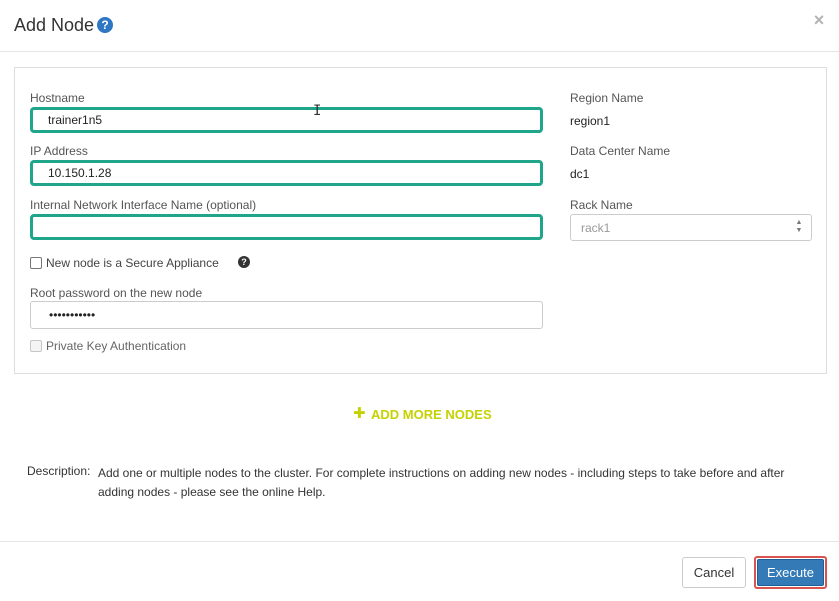 This screenshot has width=839, height=601. Describe the element at coordinates (620, 151) in the screenshot. I see `data-center-name-label: Data Center Name` at that location.